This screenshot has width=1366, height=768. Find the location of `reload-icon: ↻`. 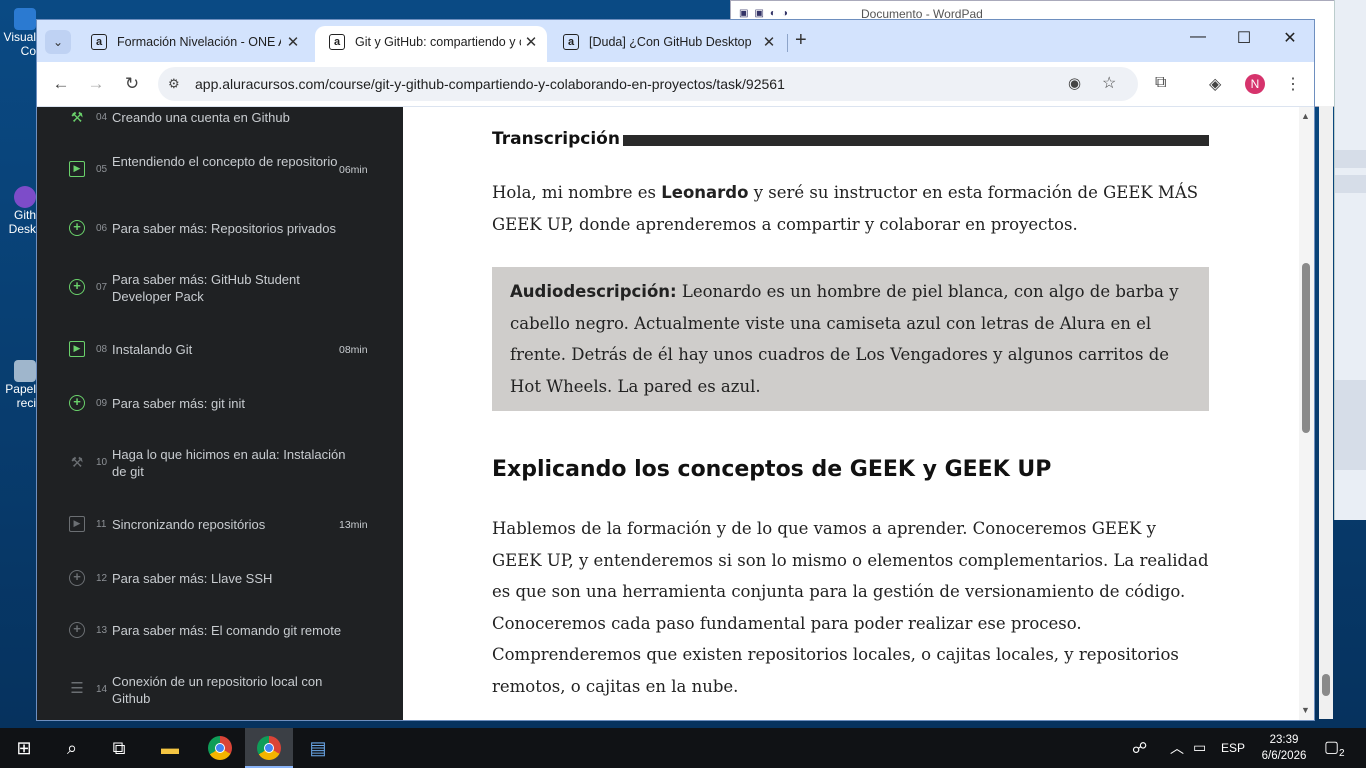

reload-icon: ↻ is located at coordinates (132, 84).